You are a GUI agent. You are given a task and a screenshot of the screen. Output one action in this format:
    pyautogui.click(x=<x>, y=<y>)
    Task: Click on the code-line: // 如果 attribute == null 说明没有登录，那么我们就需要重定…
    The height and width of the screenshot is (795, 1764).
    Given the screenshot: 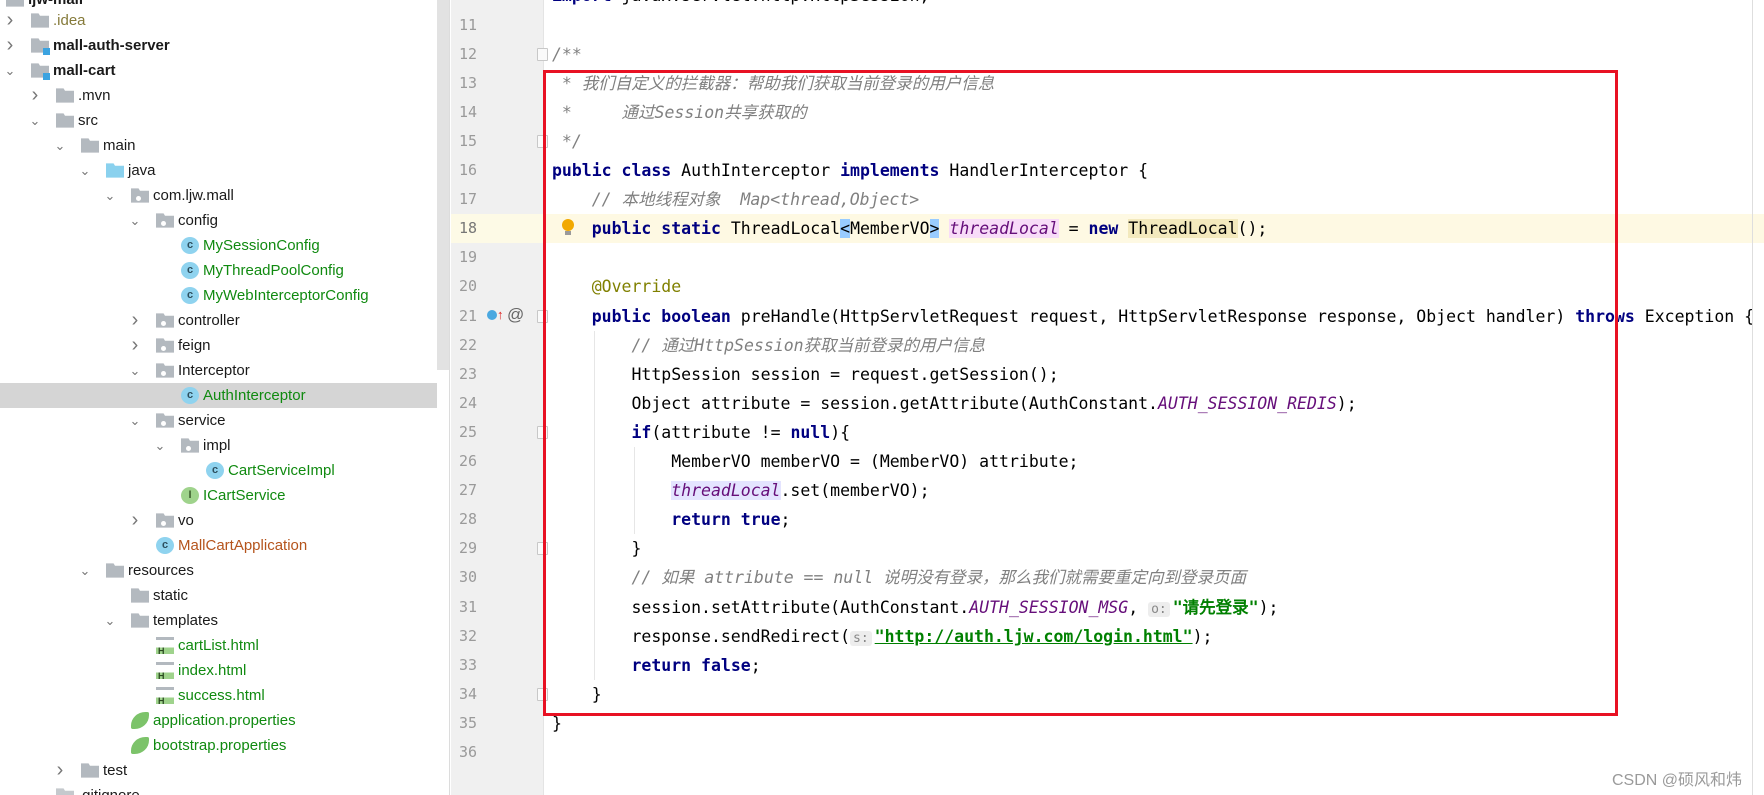 What is the action you would take?
    pyautogui.click(x=899, y=577)
    